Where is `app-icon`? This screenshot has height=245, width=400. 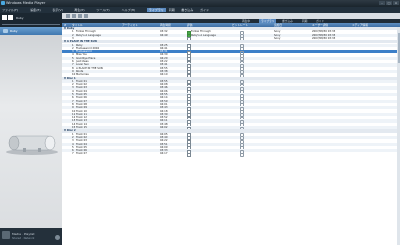 app-icon is located at coordinates (3, 3).